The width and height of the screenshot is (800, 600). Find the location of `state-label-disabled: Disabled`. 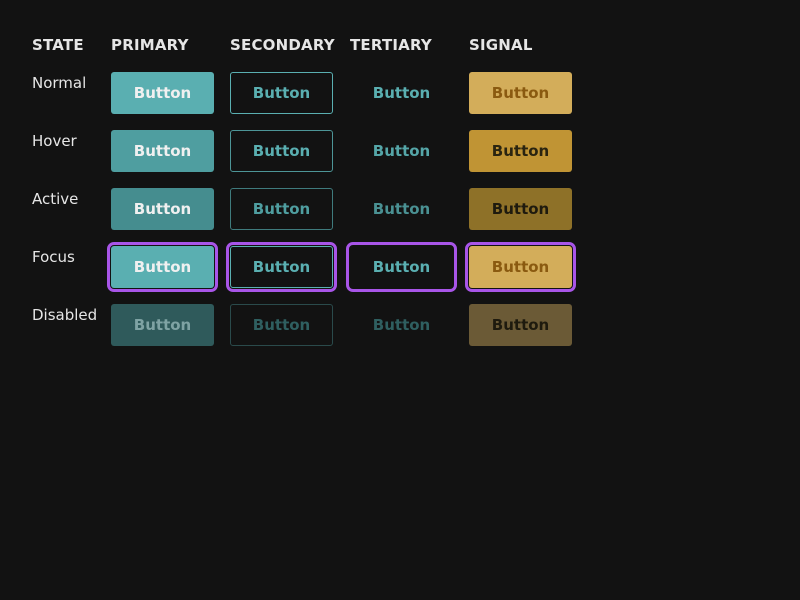

state-label-disabled: Disabled is located at coordinates (65, 315).